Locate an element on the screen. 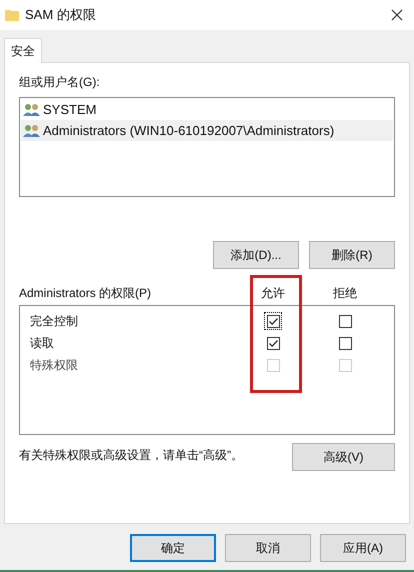  group-label: 组或用户名(G): is located at coordinates (60, 82).